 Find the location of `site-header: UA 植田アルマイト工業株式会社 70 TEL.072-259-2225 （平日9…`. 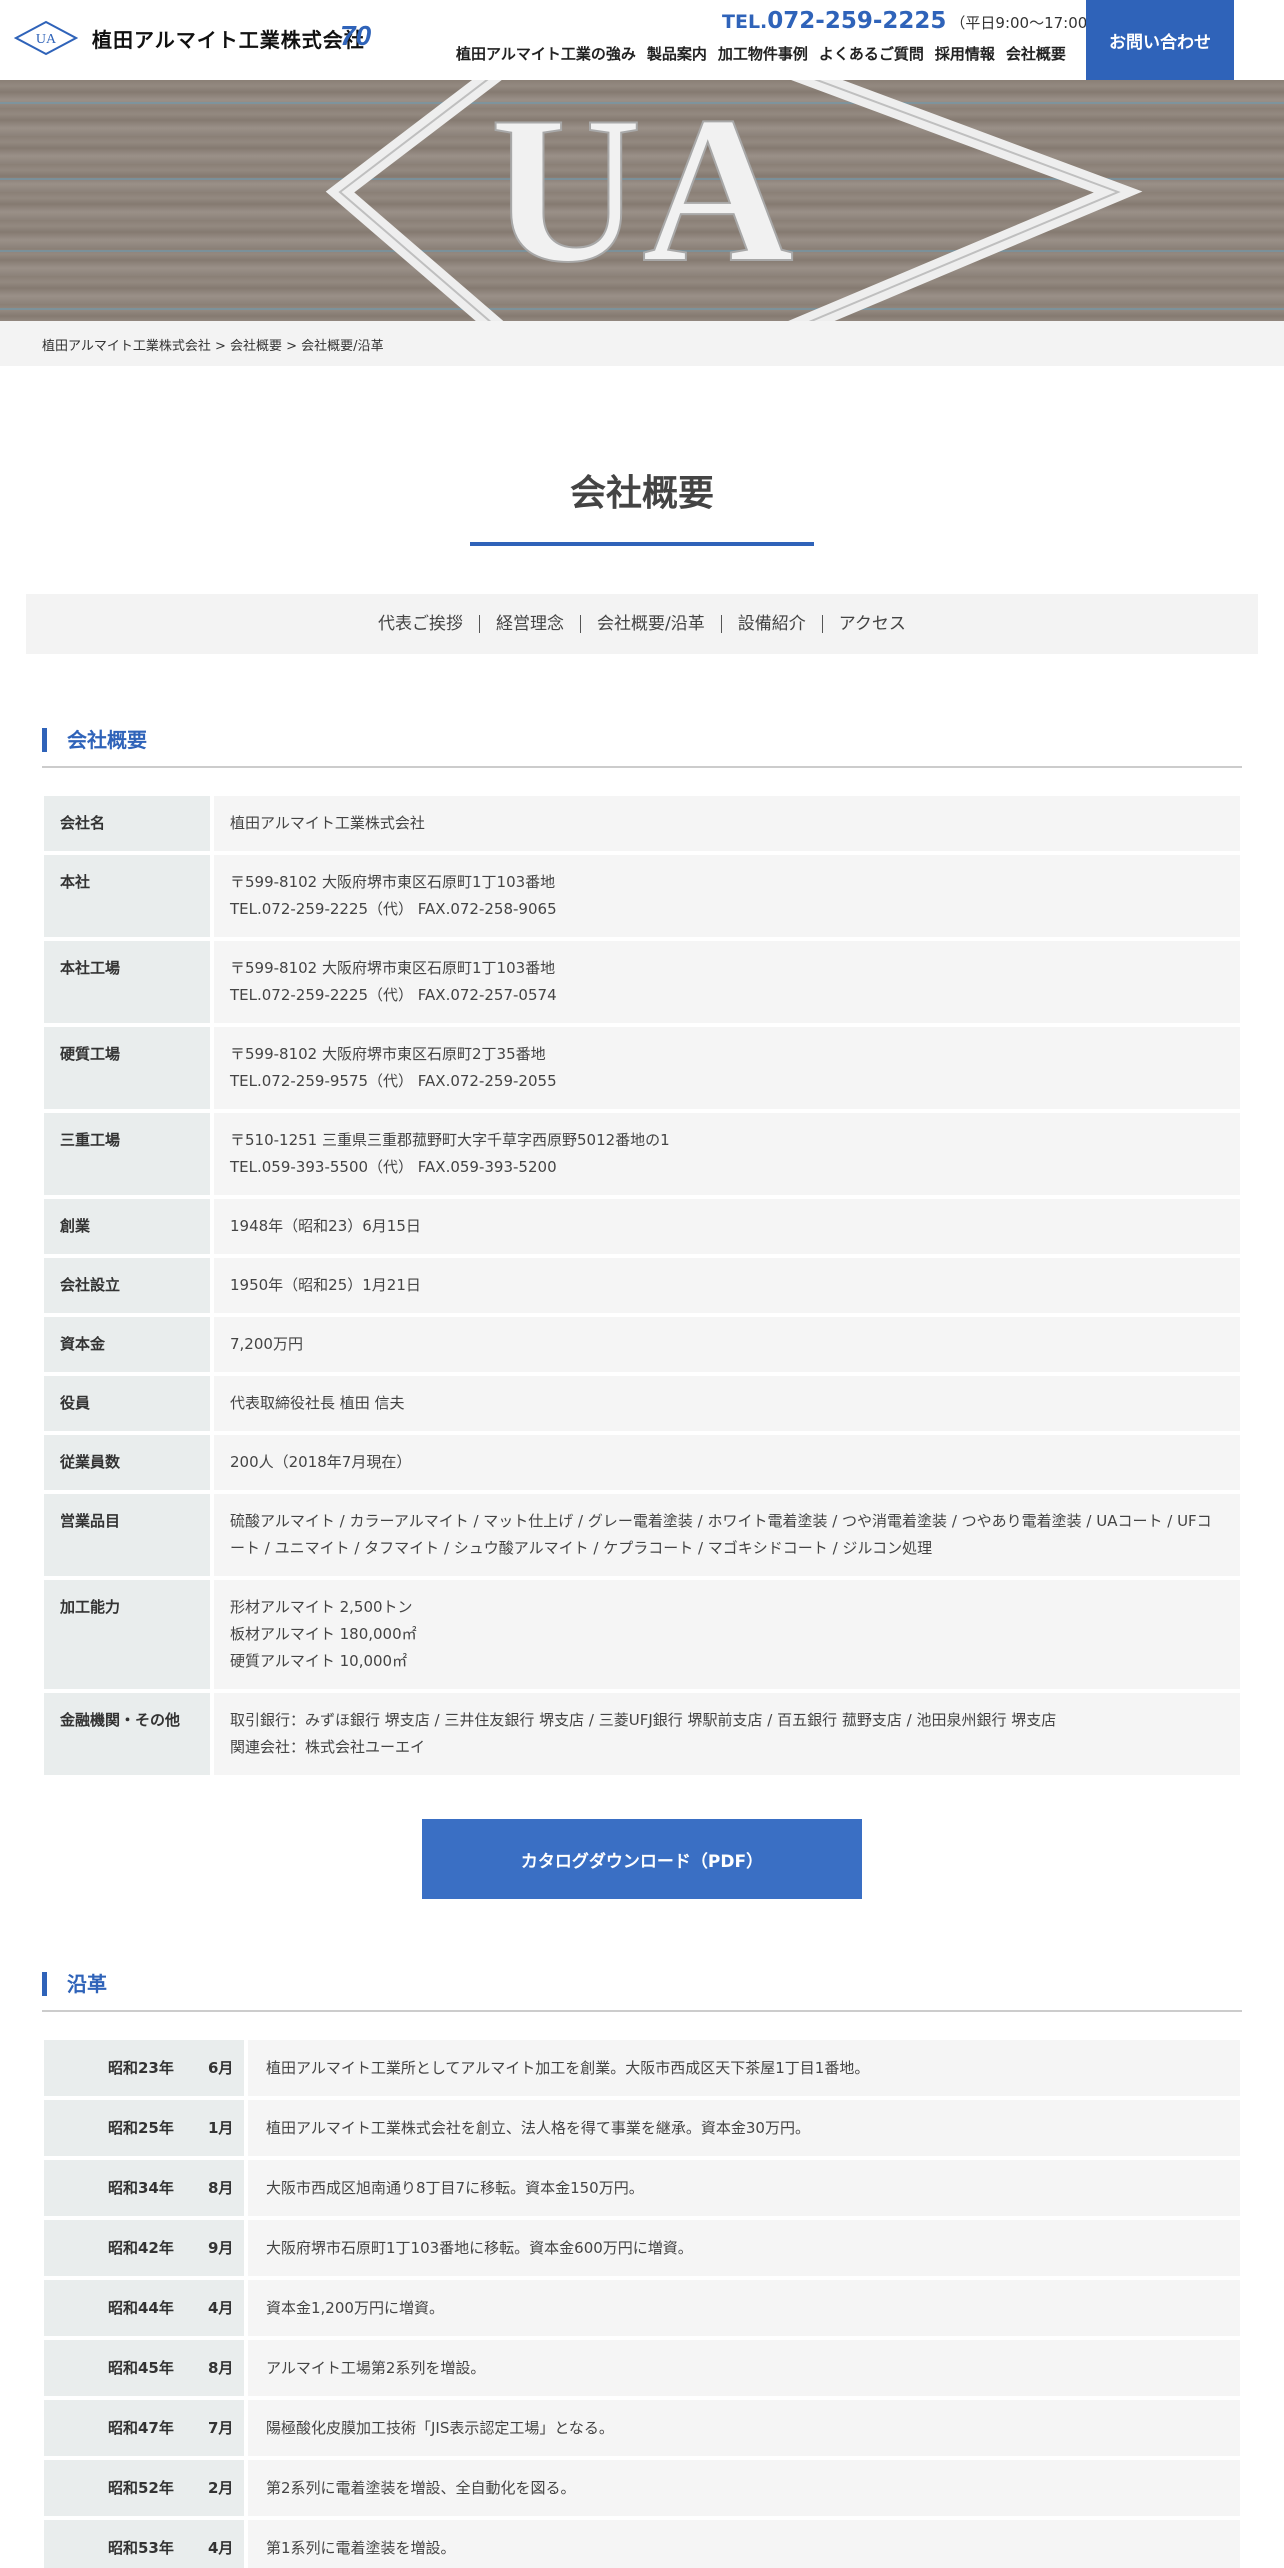

site-header: UA 植田アルマイト工業株式会社 70 TEL.072-259-2225 （平日9… is located at coordinates (642, 40).